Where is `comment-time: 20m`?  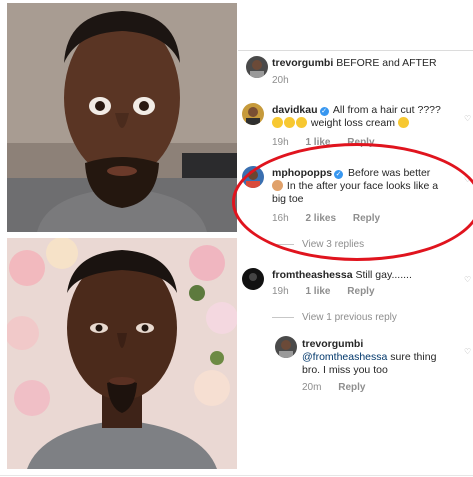 comment-time: 20m is located at coordinates (312, 387).